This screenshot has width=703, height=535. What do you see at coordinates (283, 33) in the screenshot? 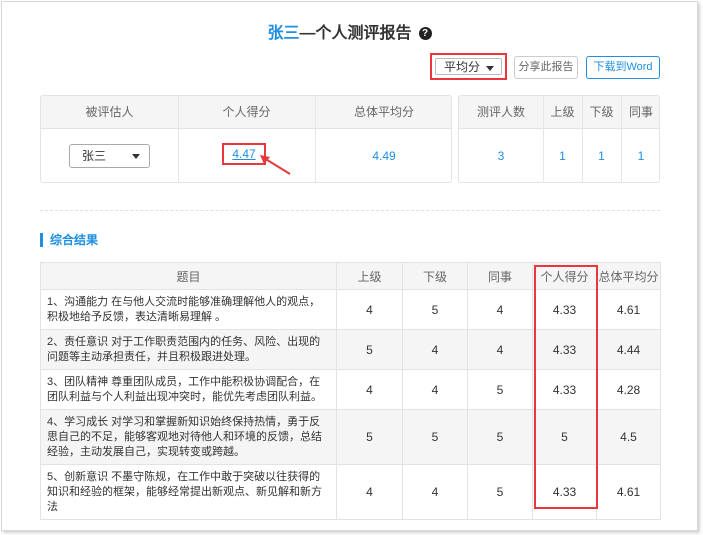
I see `title-person-name: 张三` at bounding box center [283, 33].